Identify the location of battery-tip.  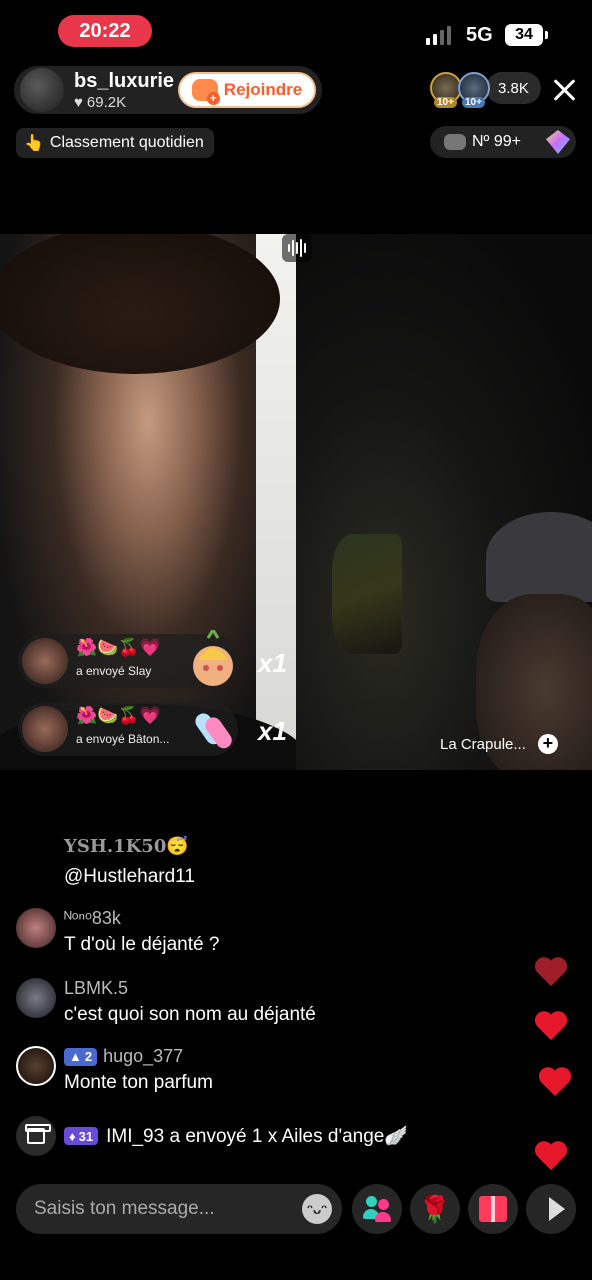
(546, 35).